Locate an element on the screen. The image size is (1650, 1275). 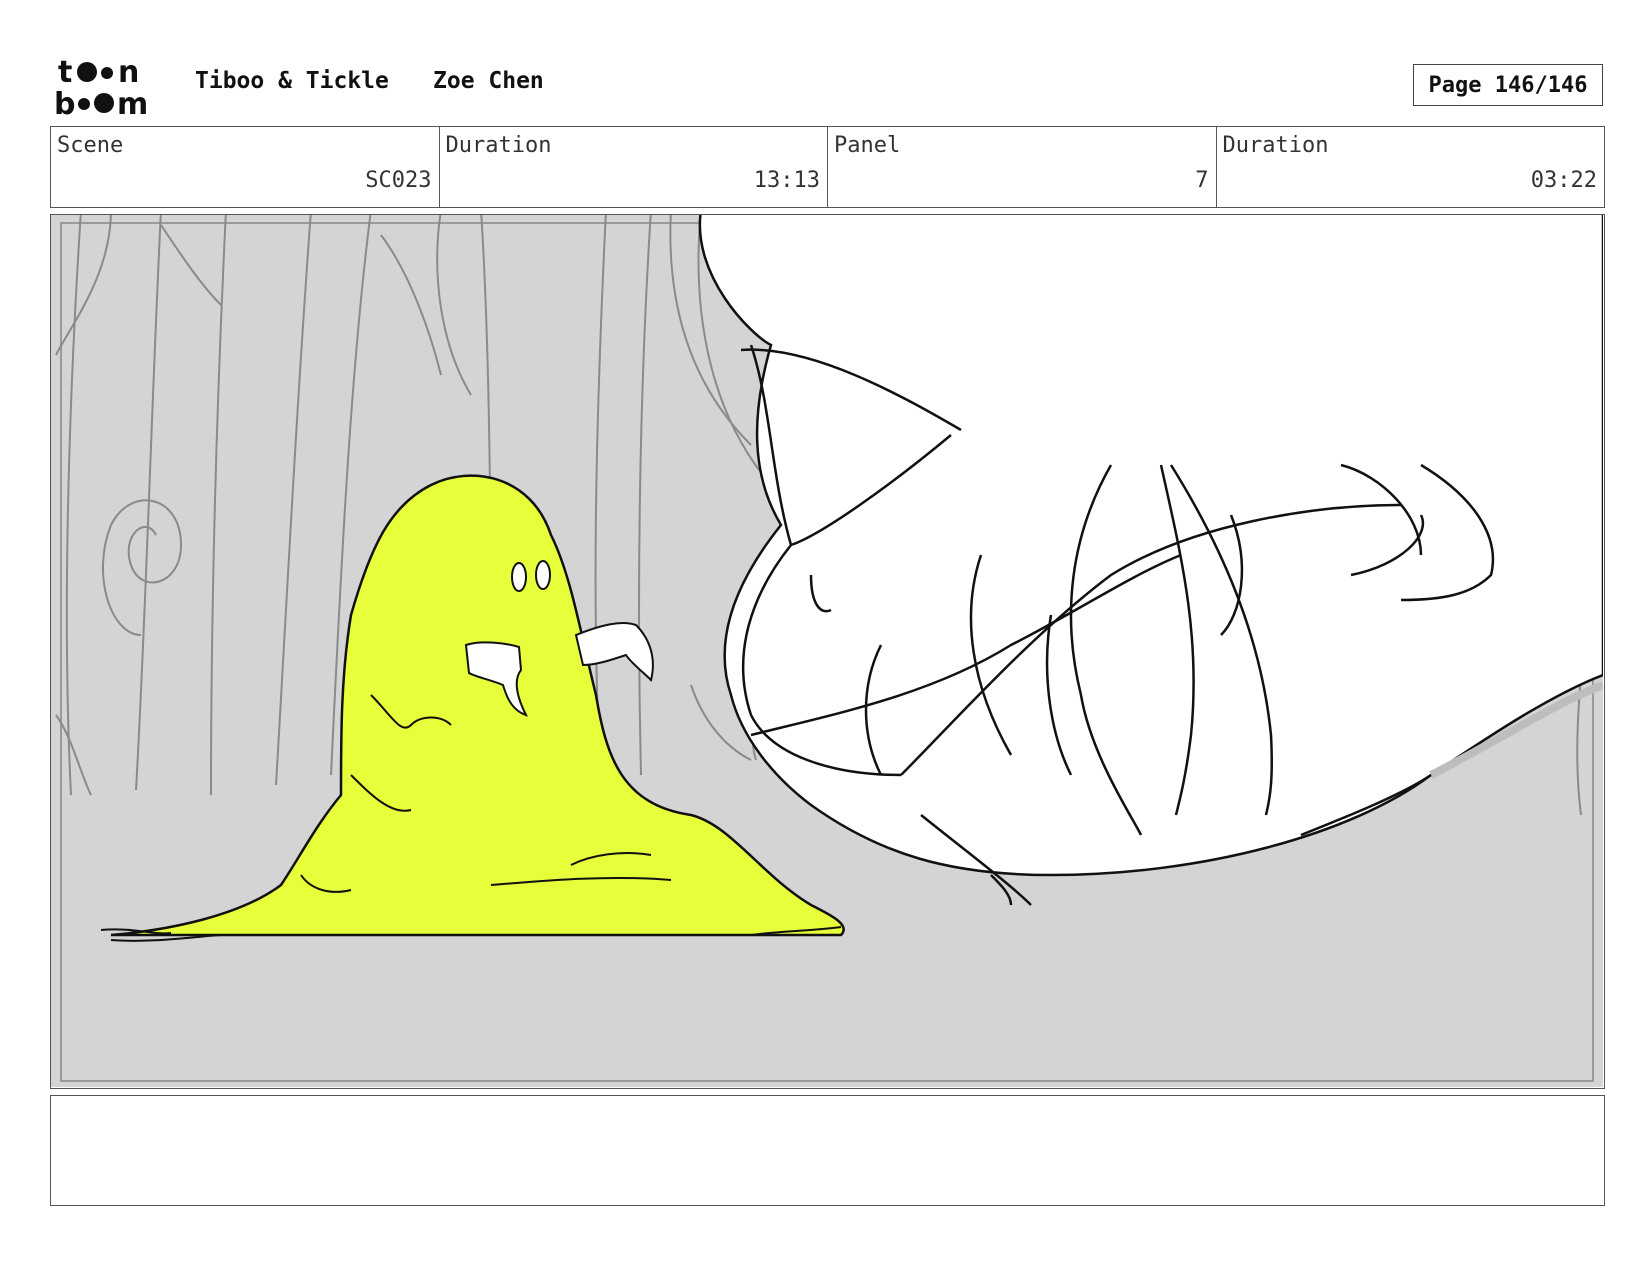
page-number: Page 146/146 is located at coordinates (1508, 85).